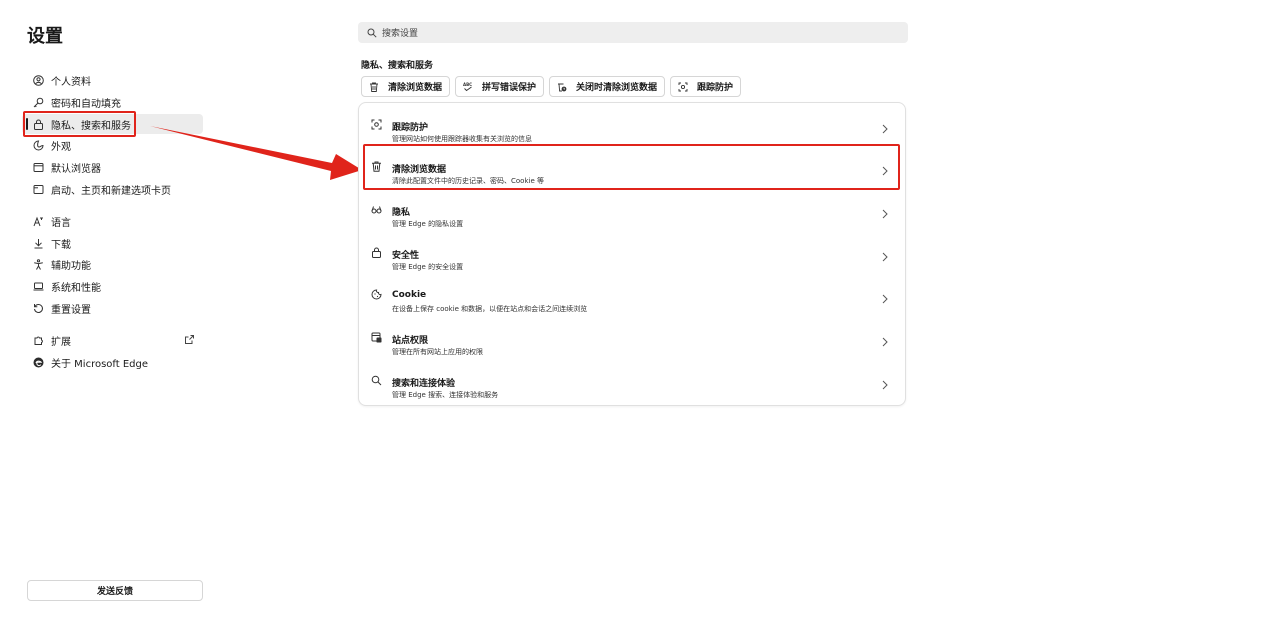  I want to click on row-description: 清除此配置文件中的历史记录、密码、Cookie 等, so click(468, 181).